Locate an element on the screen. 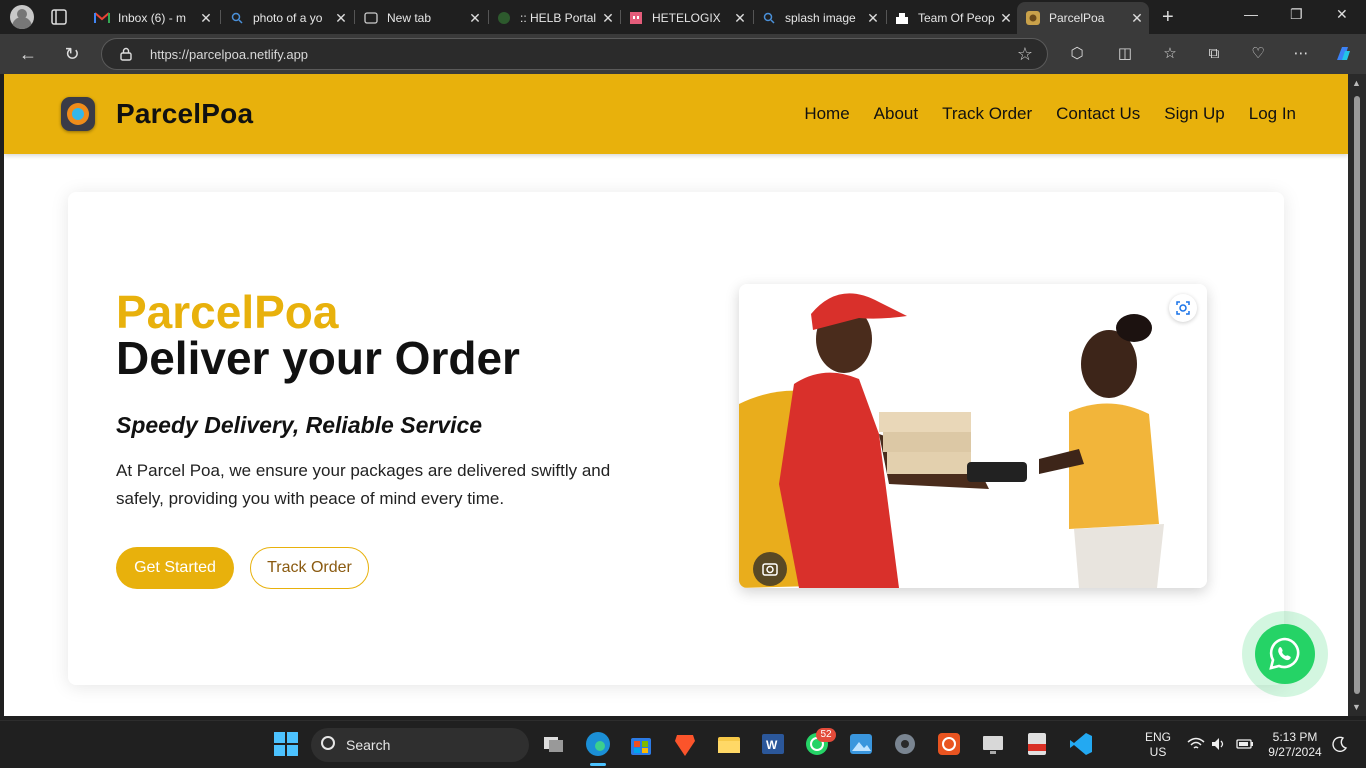 The height and width of the screenshot is (768, 1366). browser-tab: :: HELB Portal ✕ is located at coordinates (554, 18).